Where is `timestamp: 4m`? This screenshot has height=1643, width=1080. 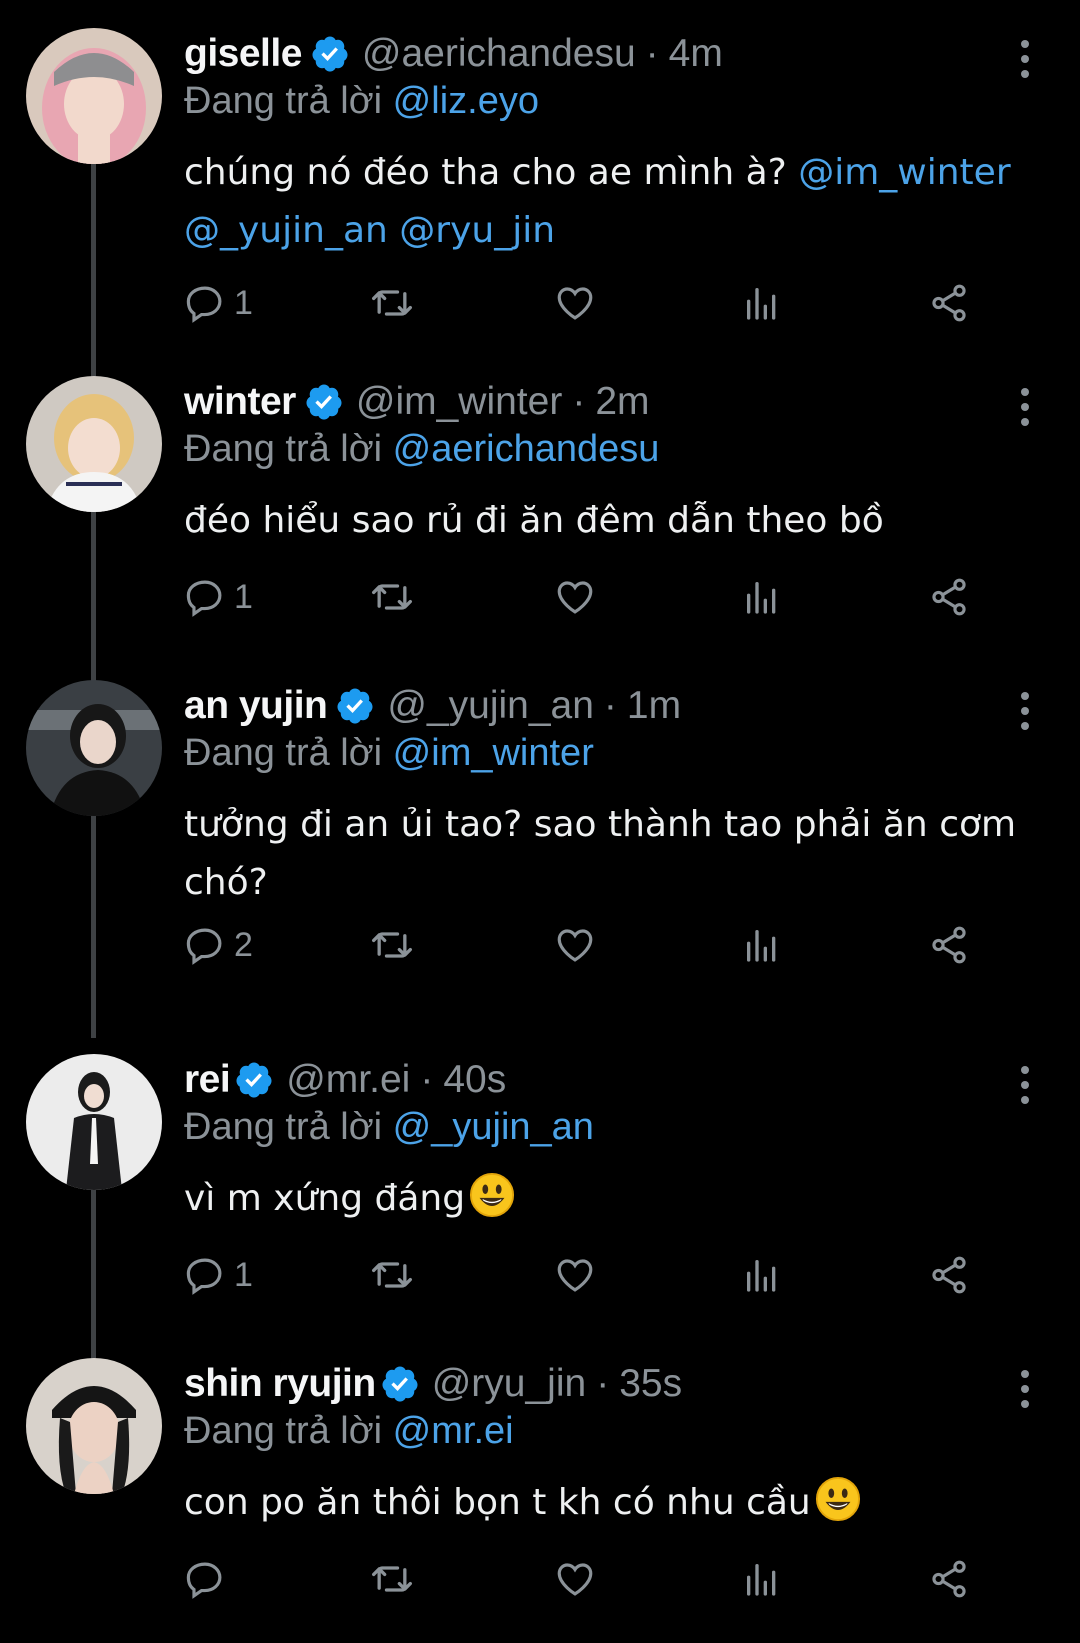
timestamp: 4m is located at coordinates (696, 54).